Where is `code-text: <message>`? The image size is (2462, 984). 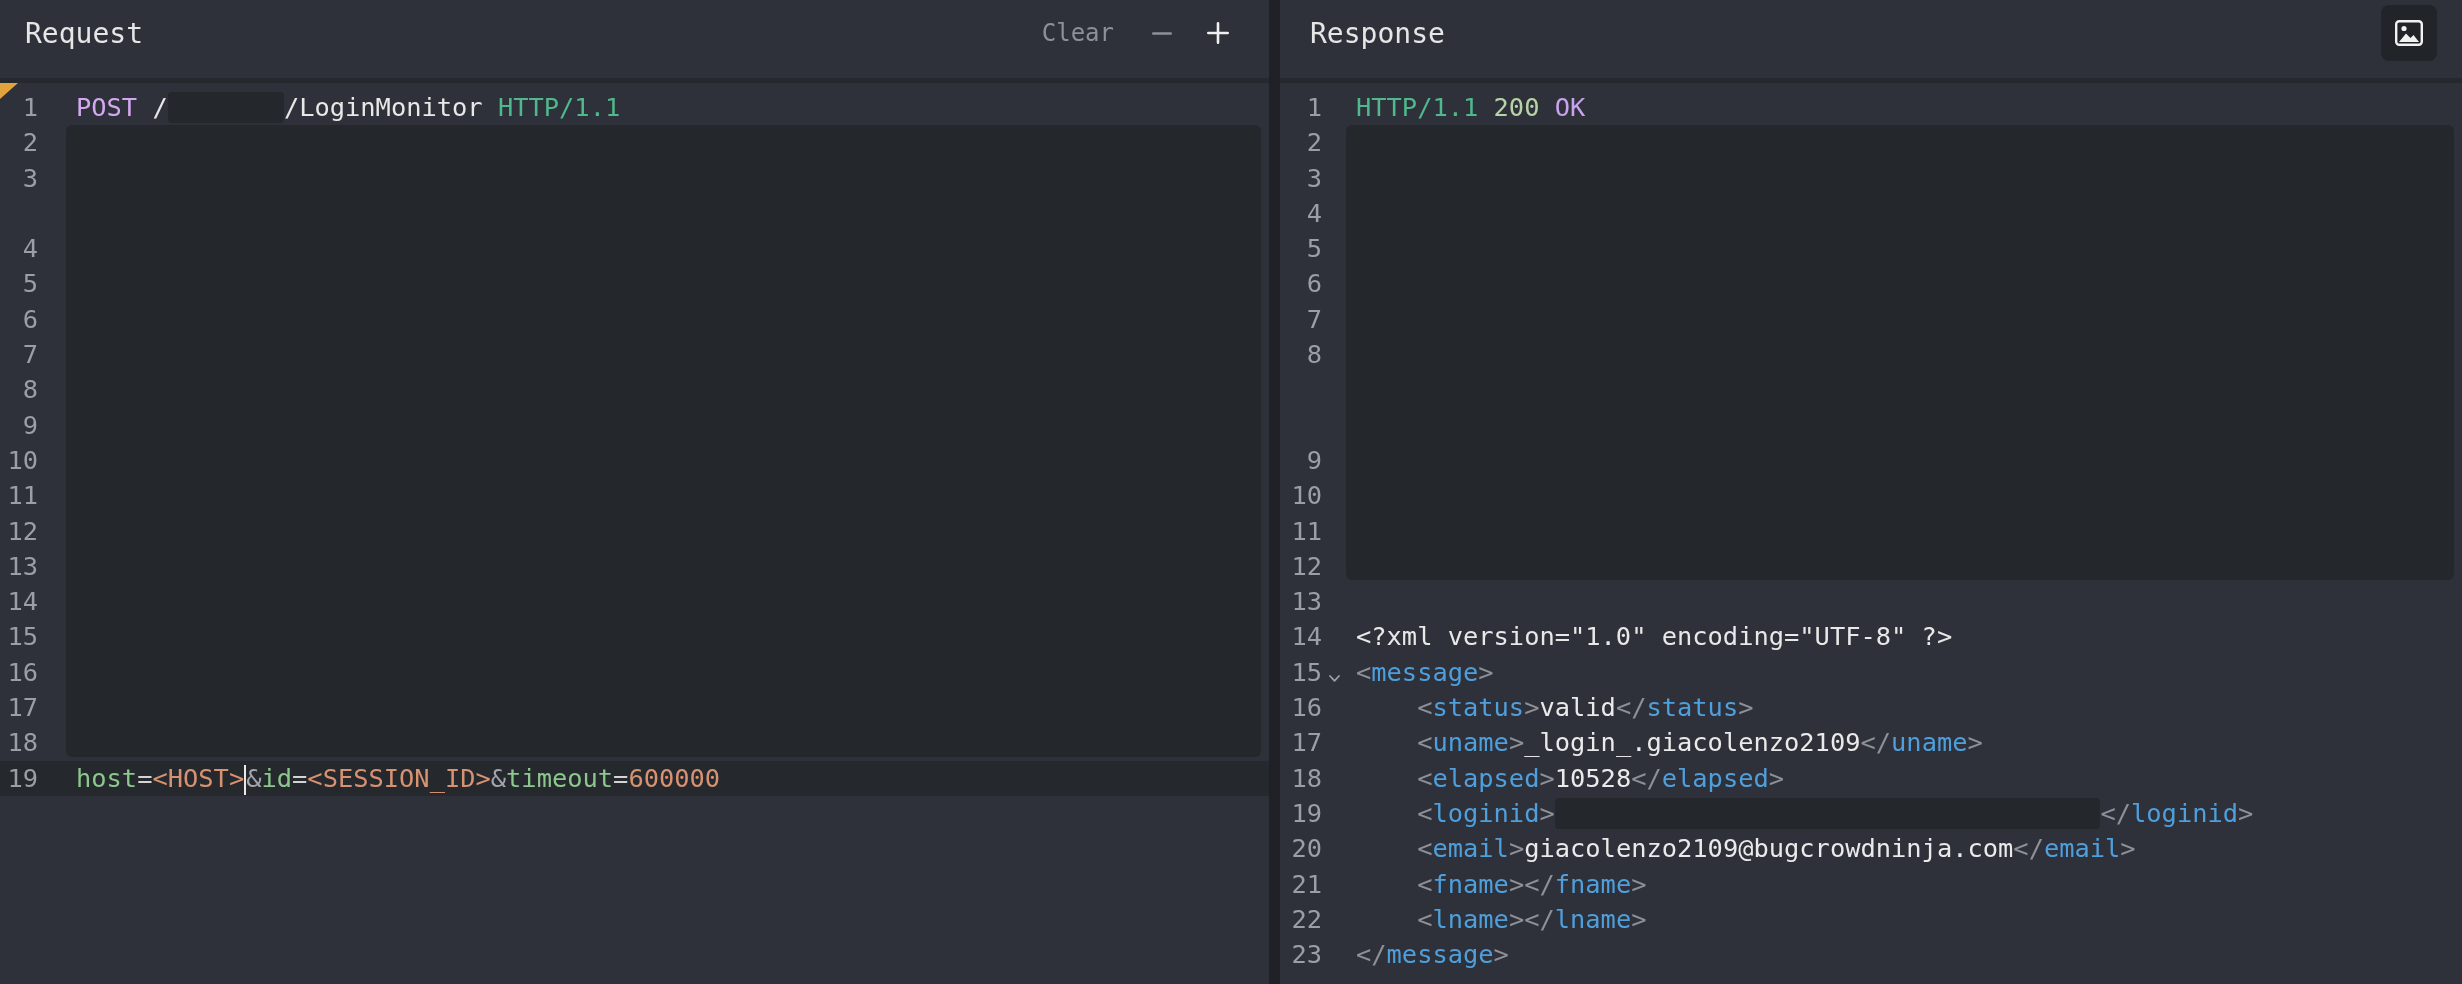 code-text: <message> is located at coordinates (1425, 672).